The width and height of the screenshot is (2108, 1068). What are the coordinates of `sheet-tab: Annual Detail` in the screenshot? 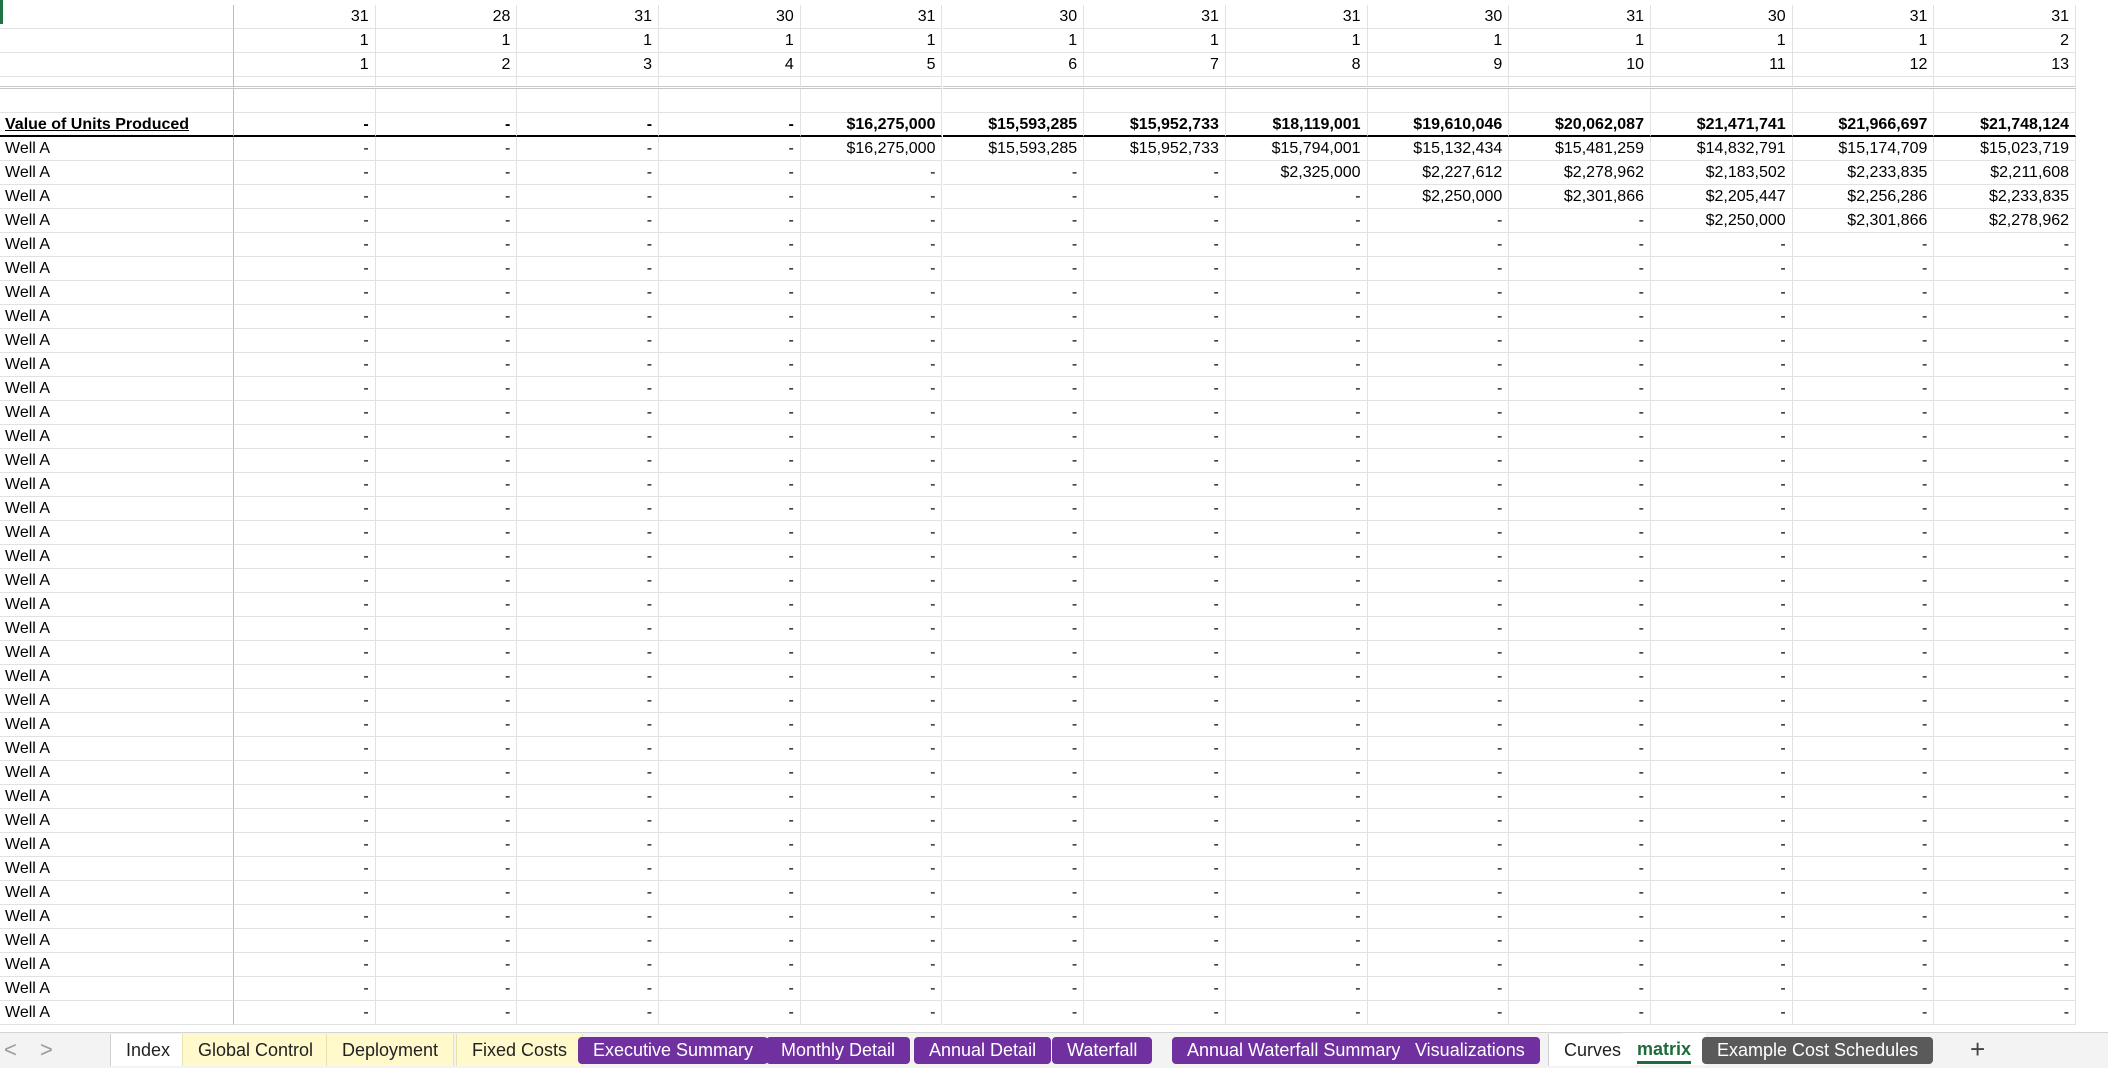 It's located at (983, 1050).